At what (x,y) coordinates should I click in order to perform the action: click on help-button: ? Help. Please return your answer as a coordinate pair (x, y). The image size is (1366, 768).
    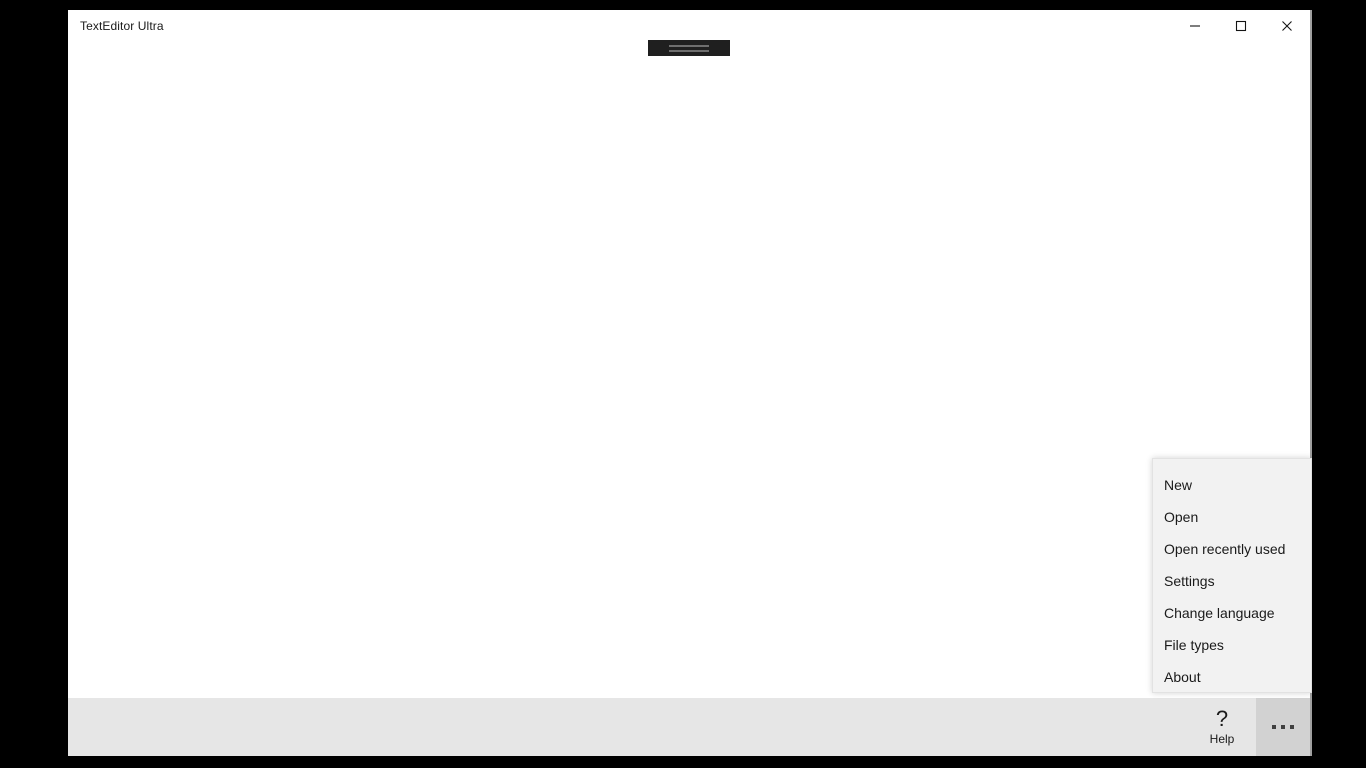
    Looking at the image, I should click on (1222, 727).